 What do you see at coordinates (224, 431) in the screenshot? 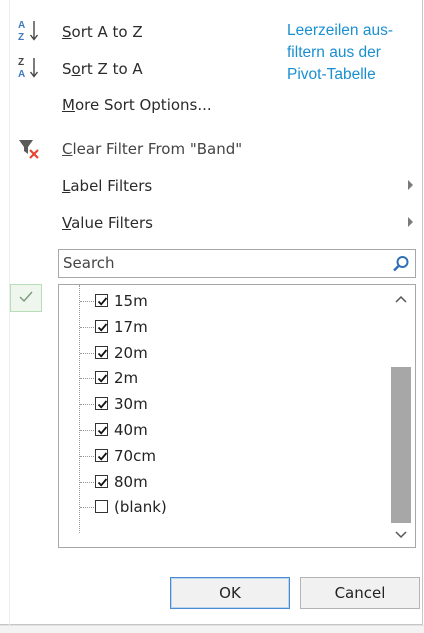
I see `list-item: 40m` at bounding box center [224, 431].